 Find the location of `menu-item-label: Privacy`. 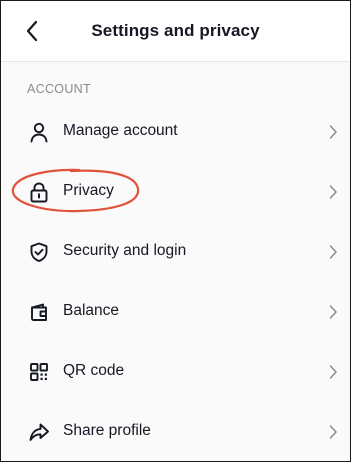

menu-item-label: Privacy is located at coordinates (88, 190).